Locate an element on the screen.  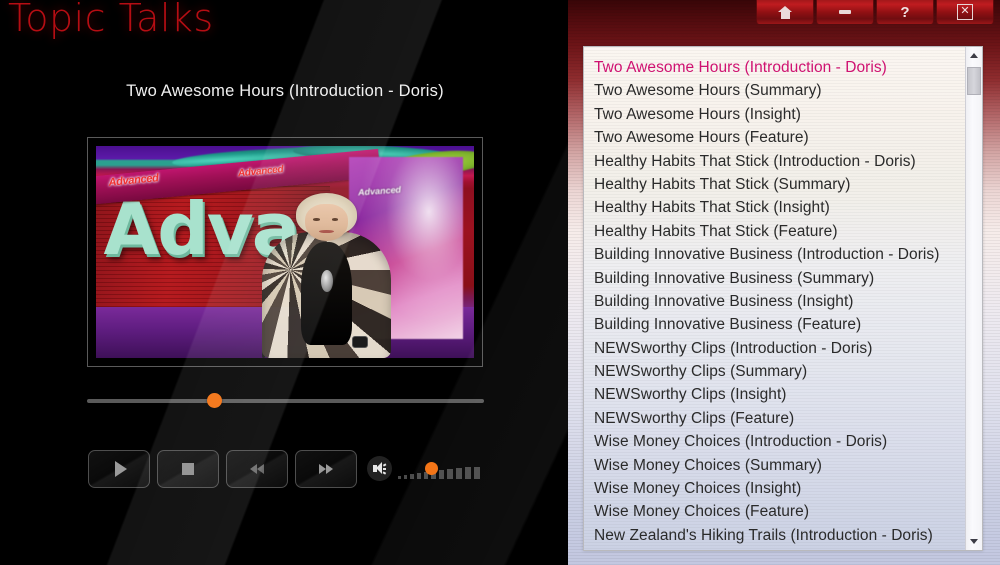
volume-thumb is located at coordinates (431, 468).